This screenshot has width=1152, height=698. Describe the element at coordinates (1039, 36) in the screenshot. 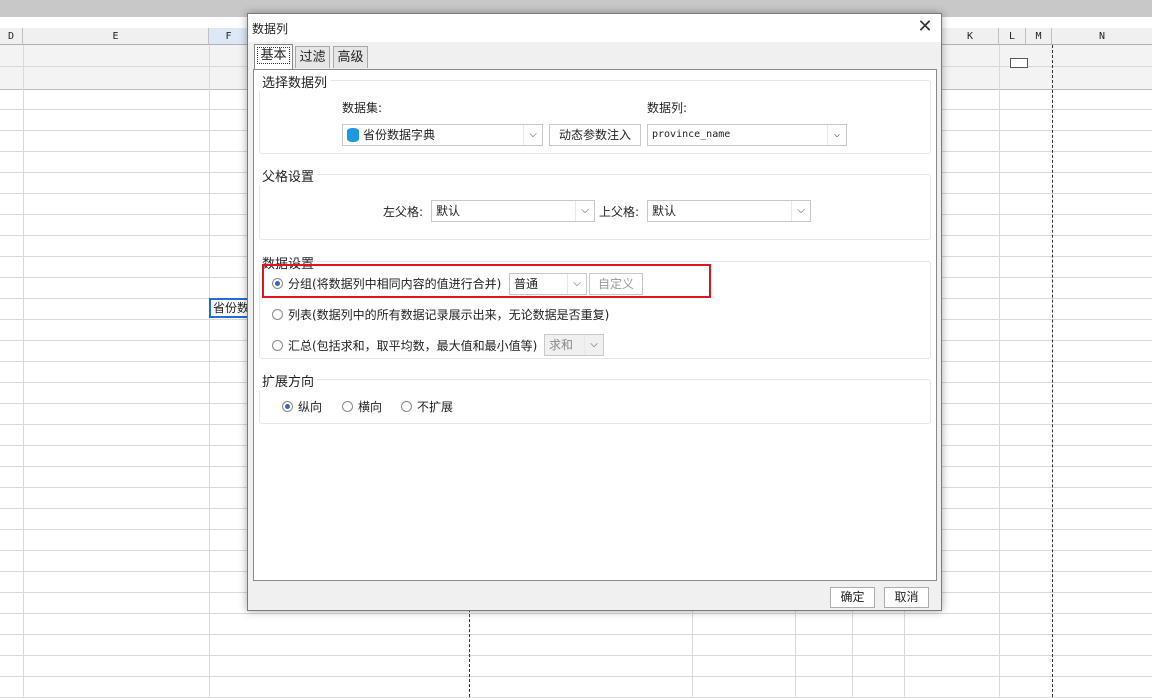

I see `column-header-m: M` at that location.